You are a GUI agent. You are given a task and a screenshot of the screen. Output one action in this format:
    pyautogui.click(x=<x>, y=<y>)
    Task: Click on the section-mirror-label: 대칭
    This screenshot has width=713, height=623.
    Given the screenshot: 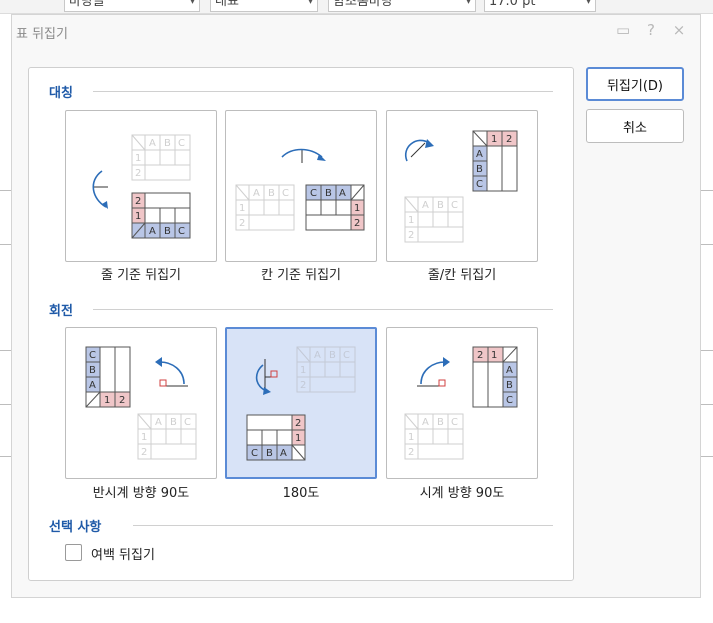 What is the action you would take?
    pyautogui.click(x=61, y=93)
    